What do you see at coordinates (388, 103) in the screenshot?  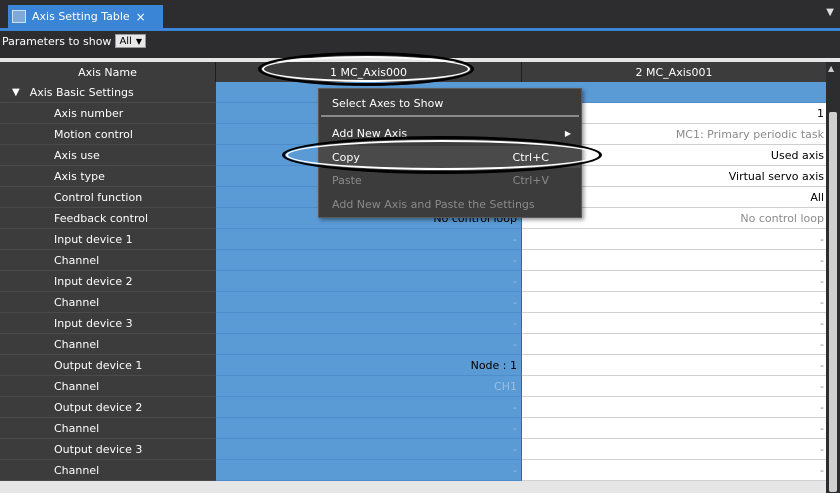 I see `menu-item-label: Select Axes to Show` at bounding box center [388, 103].